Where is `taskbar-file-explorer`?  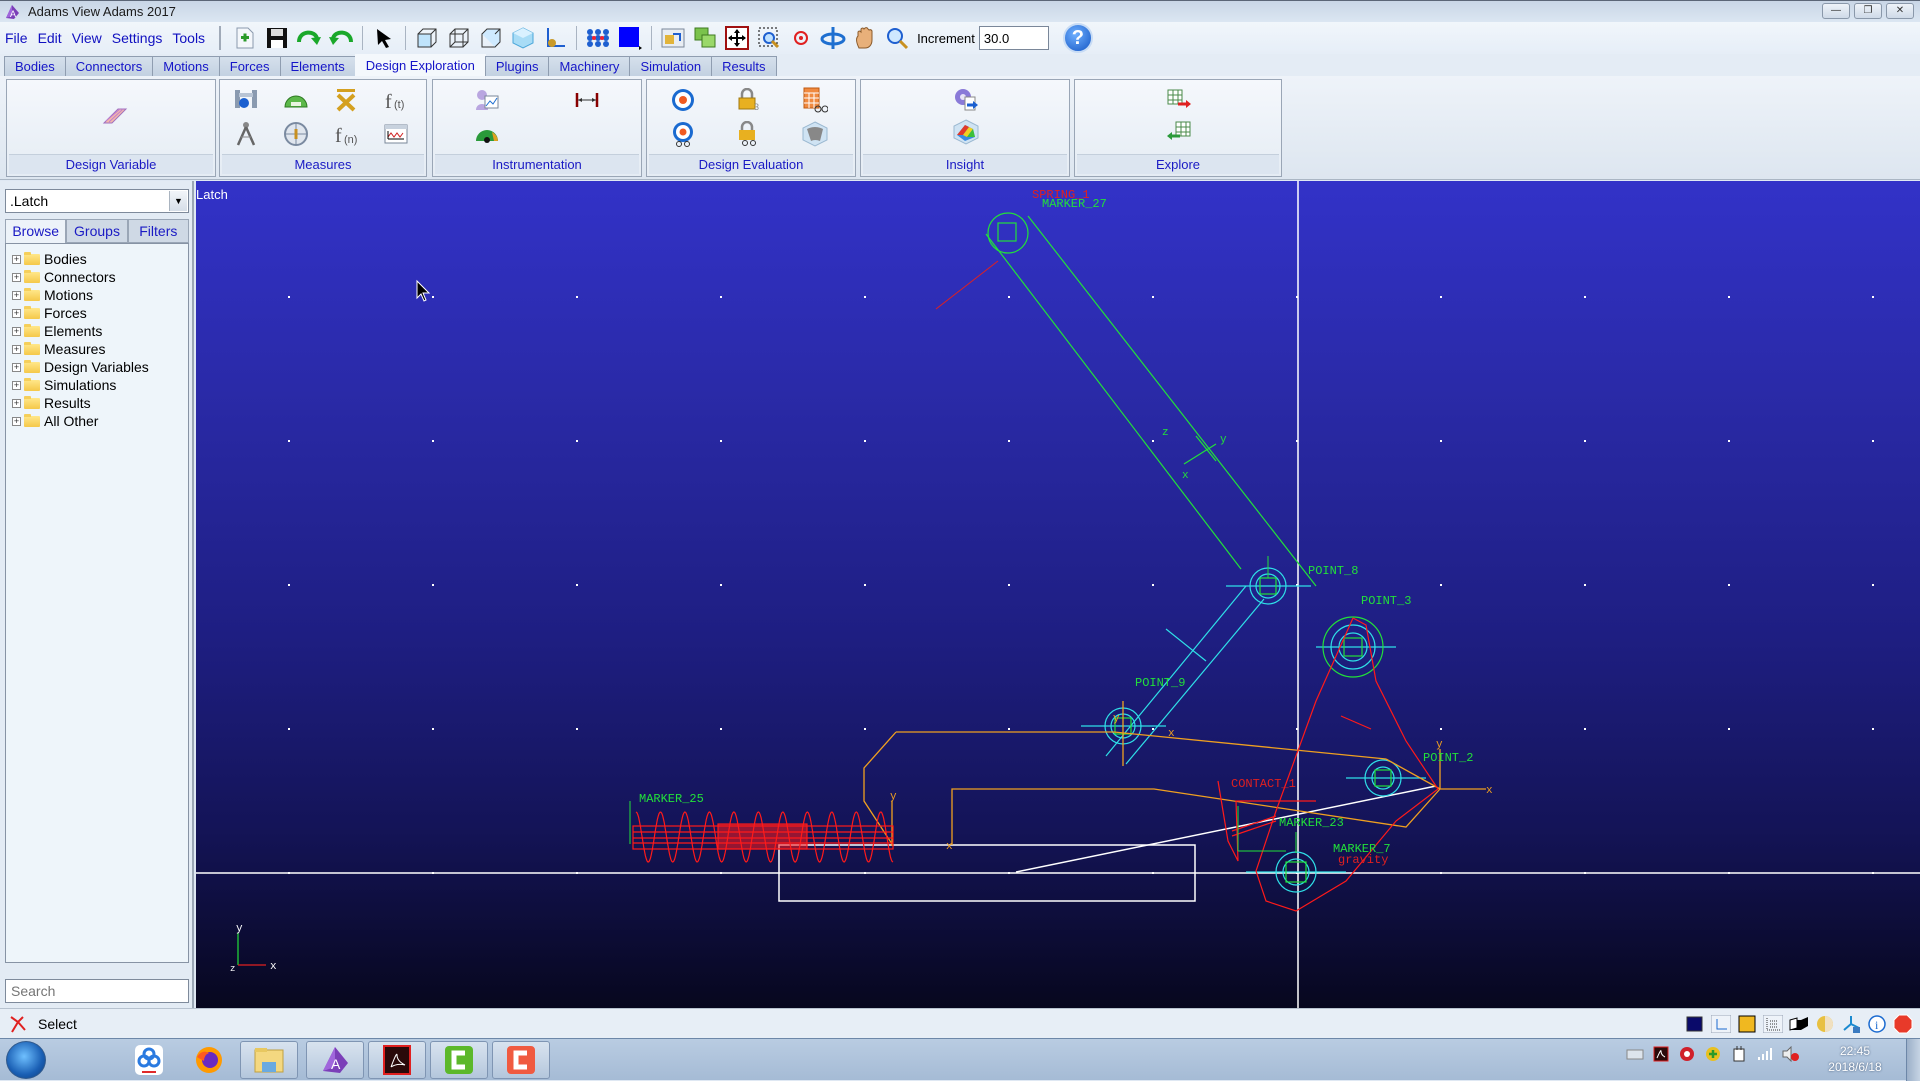 taskbar-file-explorer is located at coordinates (269, 1060).